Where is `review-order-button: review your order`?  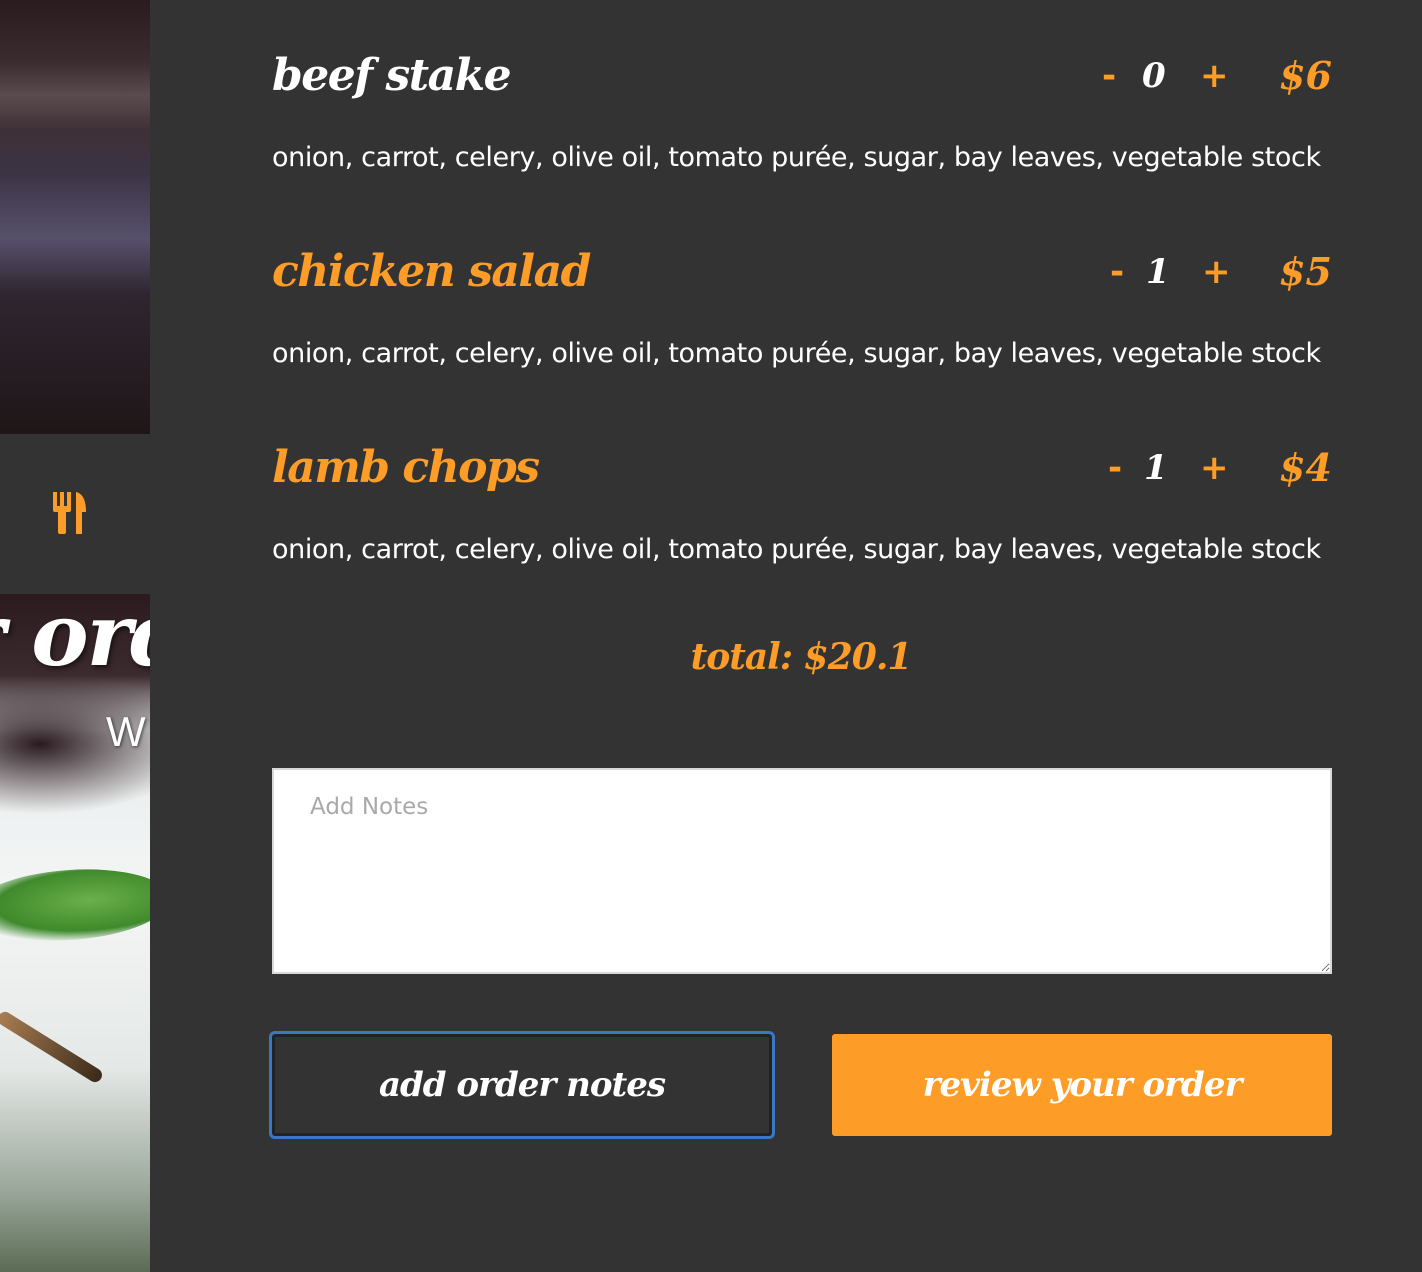 review-order-button: review your order is located at coordinates (1082, 1085).